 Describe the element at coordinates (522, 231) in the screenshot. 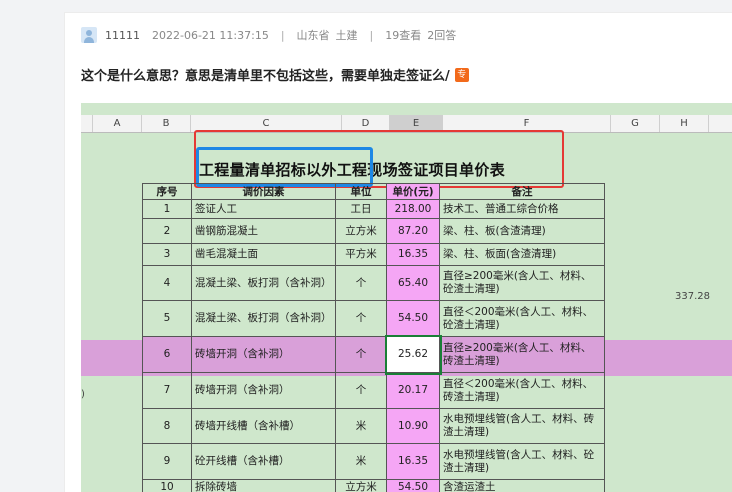

I see `cell-note: 梁、柱、板(含渣清理)` at that location.